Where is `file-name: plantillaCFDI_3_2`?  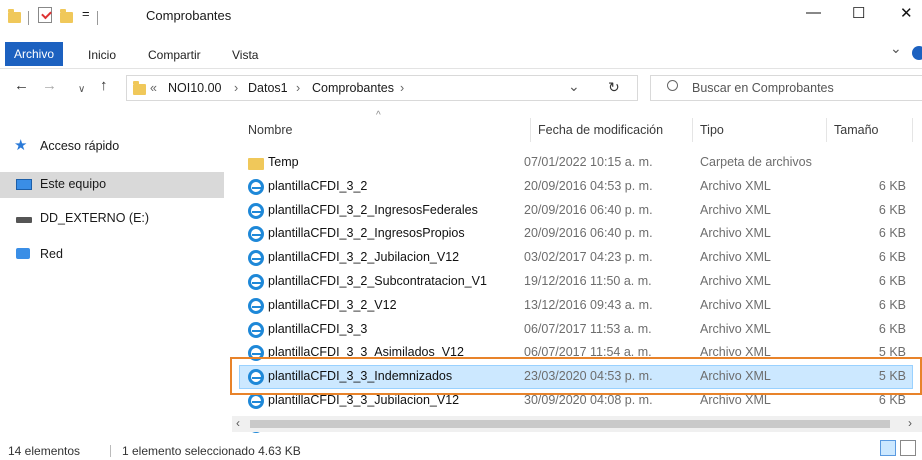 file-name: plantillaCFDI_3_2 is located at coordinates (318, 185).